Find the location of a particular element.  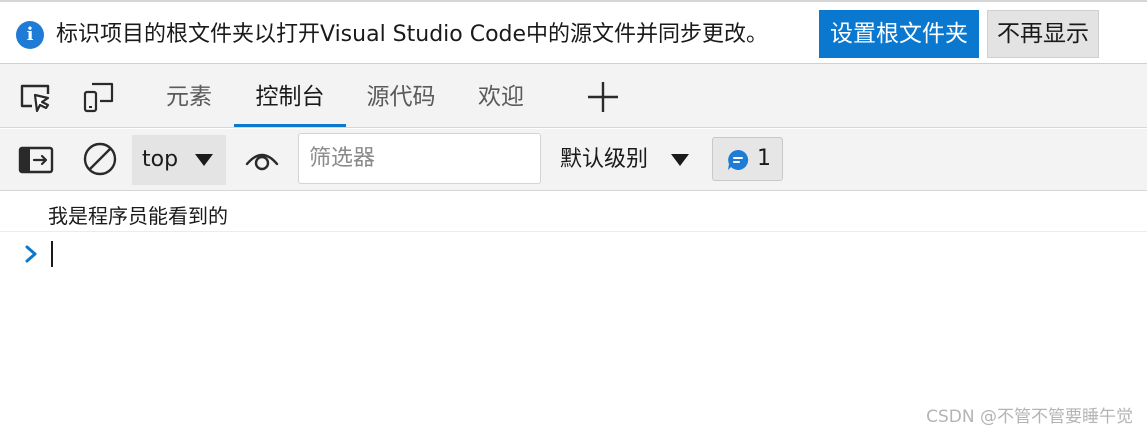

issues-button: 1 is located at coordinates (747, 159).